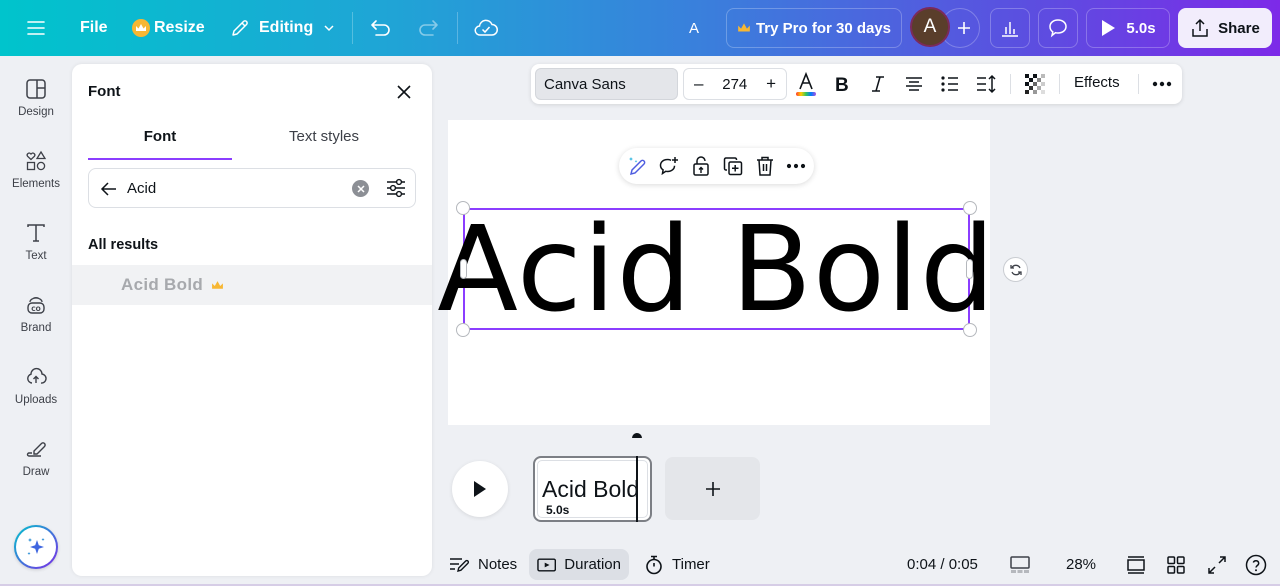 The width and height of the screenshot is (1280, 586). What do you see at coordinates (240, 28) in the screenshot?
I see `pencil-icon` at bounding box center [240, 28].